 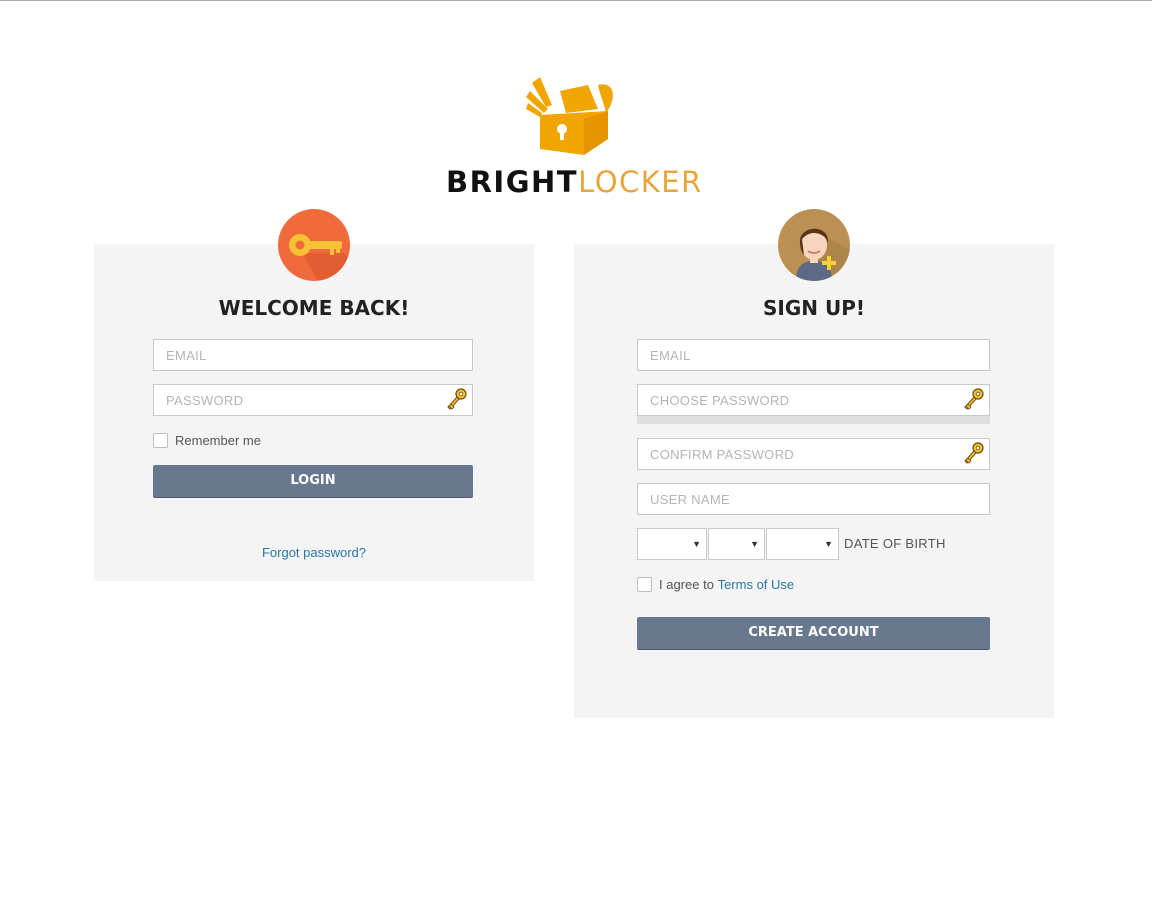 I want to click on forgot-password-row: Forgot password?, so click(x=314, y=553).